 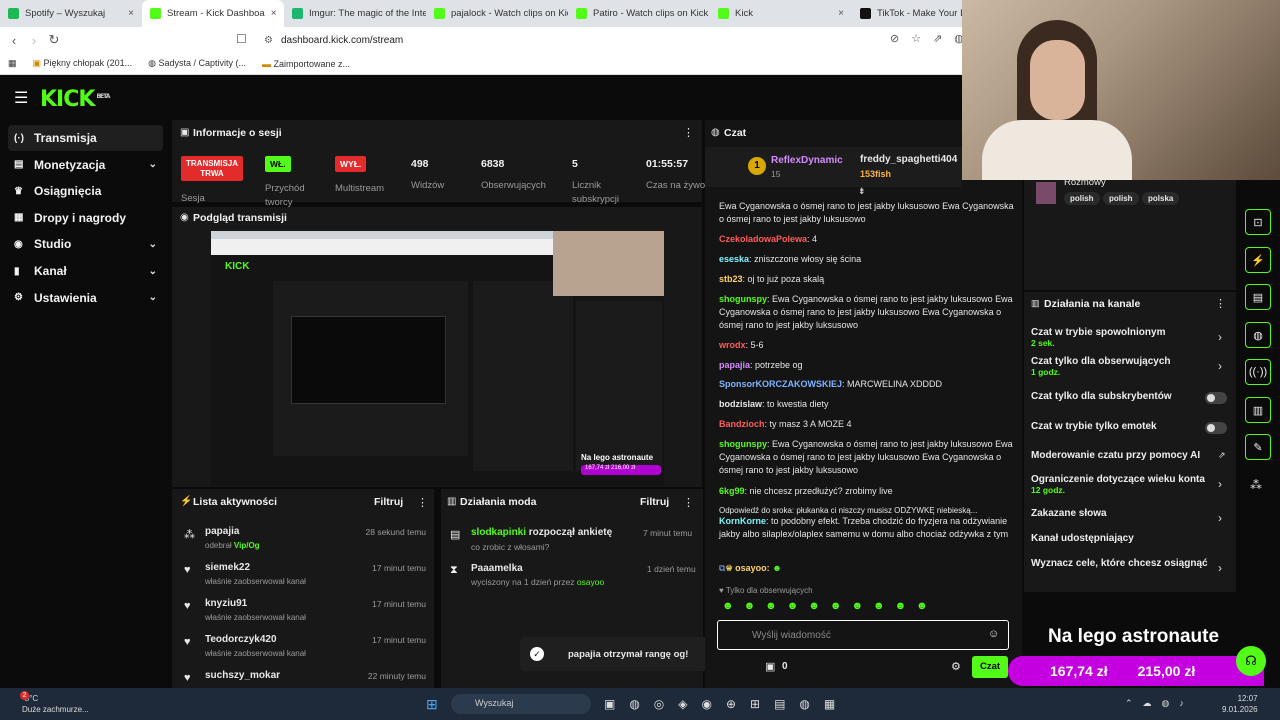 I want to click on kick-logo: KICK BETA, so click(x=75, y=99).